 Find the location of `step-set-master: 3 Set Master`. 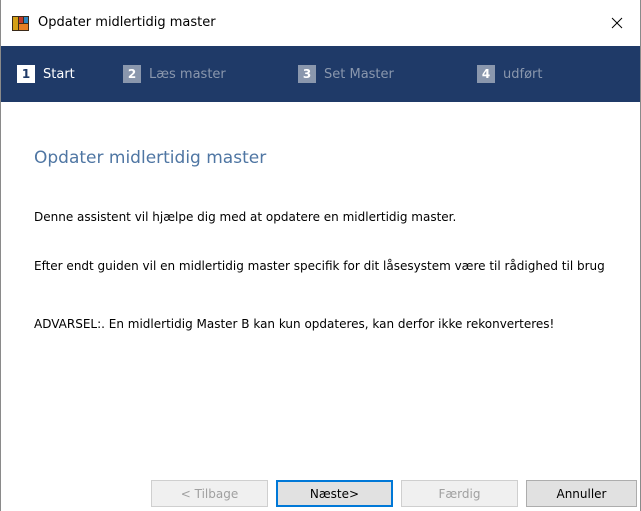

step-set-master: 3 Set Master is located at coordinates (346, 74).